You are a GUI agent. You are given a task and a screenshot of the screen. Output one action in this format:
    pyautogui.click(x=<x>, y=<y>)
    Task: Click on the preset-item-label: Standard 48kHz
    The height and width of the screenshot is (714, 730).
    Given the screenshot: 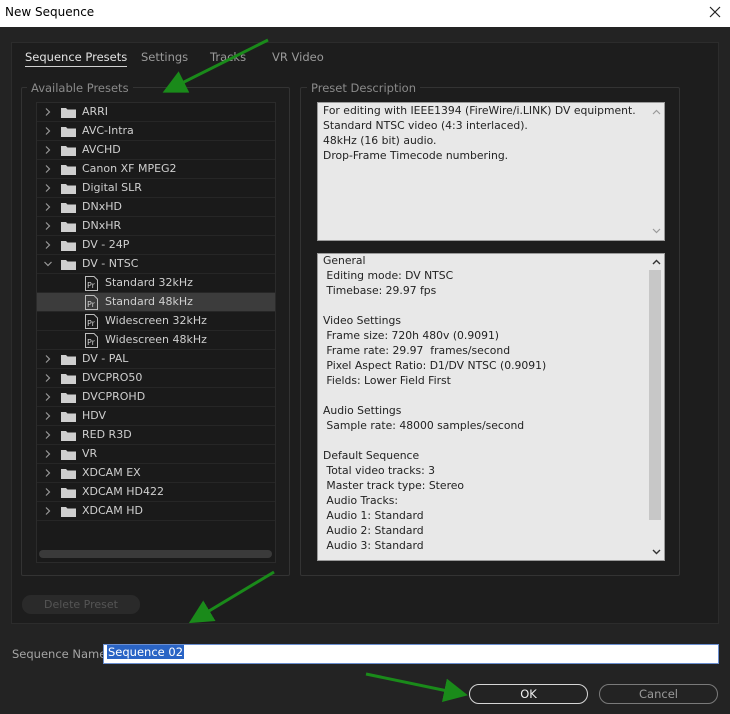 What is the action you would take?
    pyautogui.click(x=149, y=301)
    